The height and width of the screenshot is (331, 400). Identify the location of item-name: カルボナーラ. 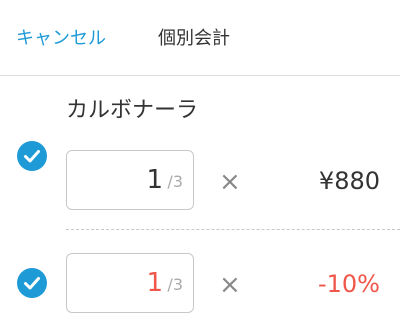
(132, 110).